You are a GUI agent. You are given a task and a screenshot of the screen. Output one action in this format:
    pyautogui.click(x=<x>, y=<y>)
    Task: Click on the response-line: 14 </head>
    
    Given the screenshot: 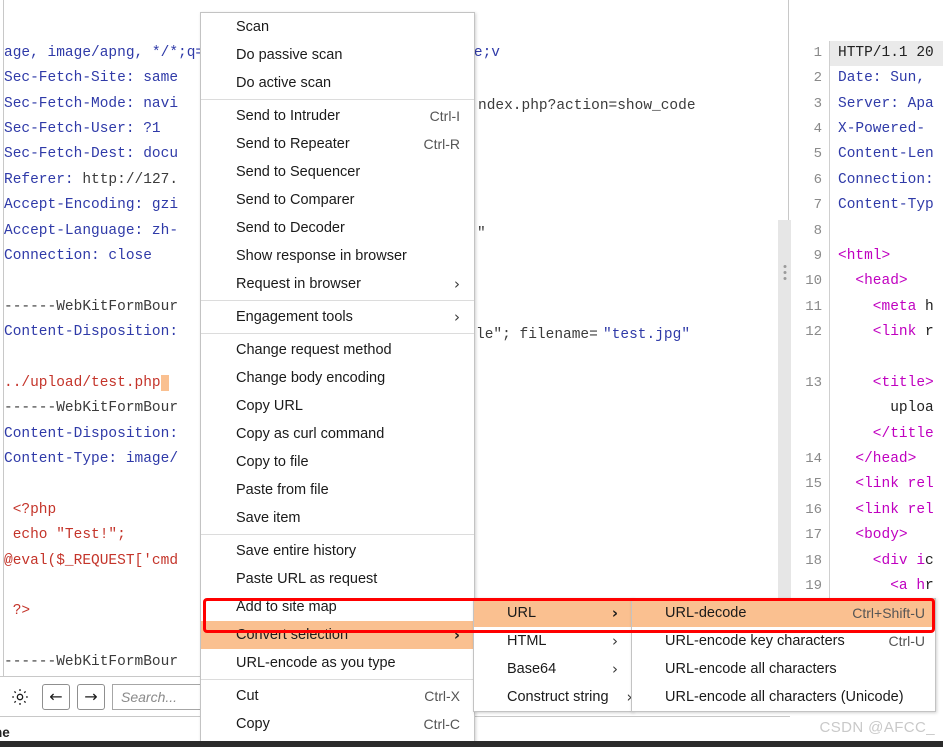 What is the action you would take?
    pyautogui.click(x=869, y=460)
    